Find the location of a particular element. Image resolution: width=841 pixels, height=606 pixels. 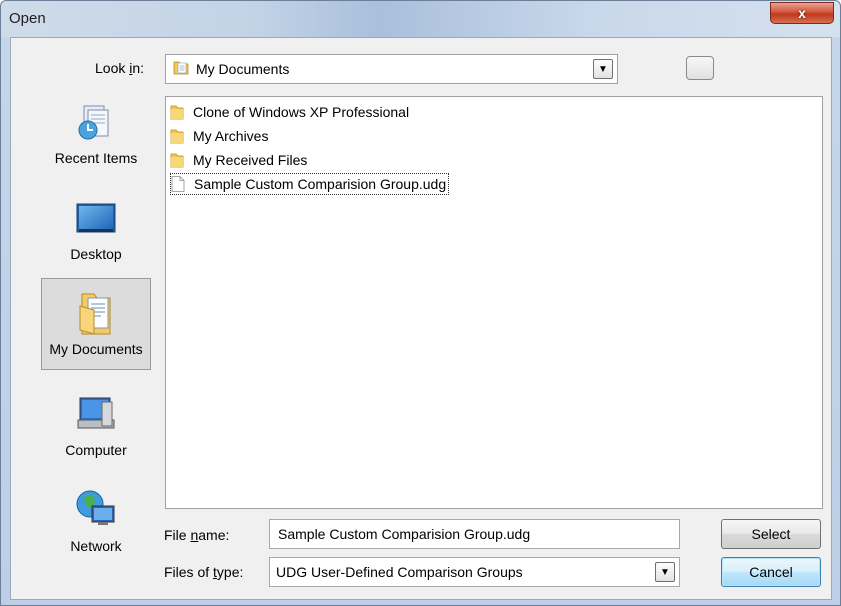

file-name: Clone of Windows XP Professional is located at coordinates (301, 112).